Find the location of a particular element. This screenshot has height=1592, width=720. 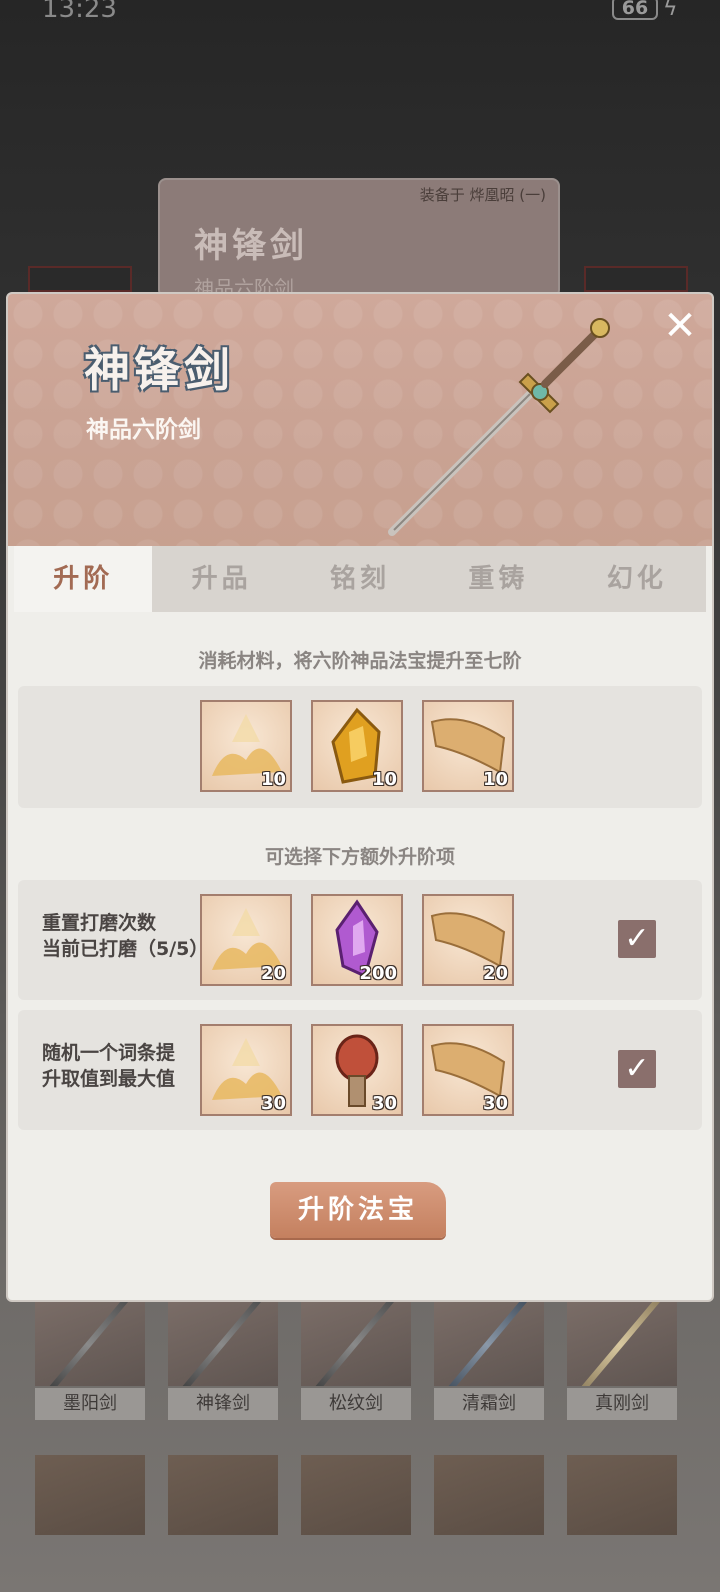

charging-icon: ϟ is located at coordinates (670, 10).